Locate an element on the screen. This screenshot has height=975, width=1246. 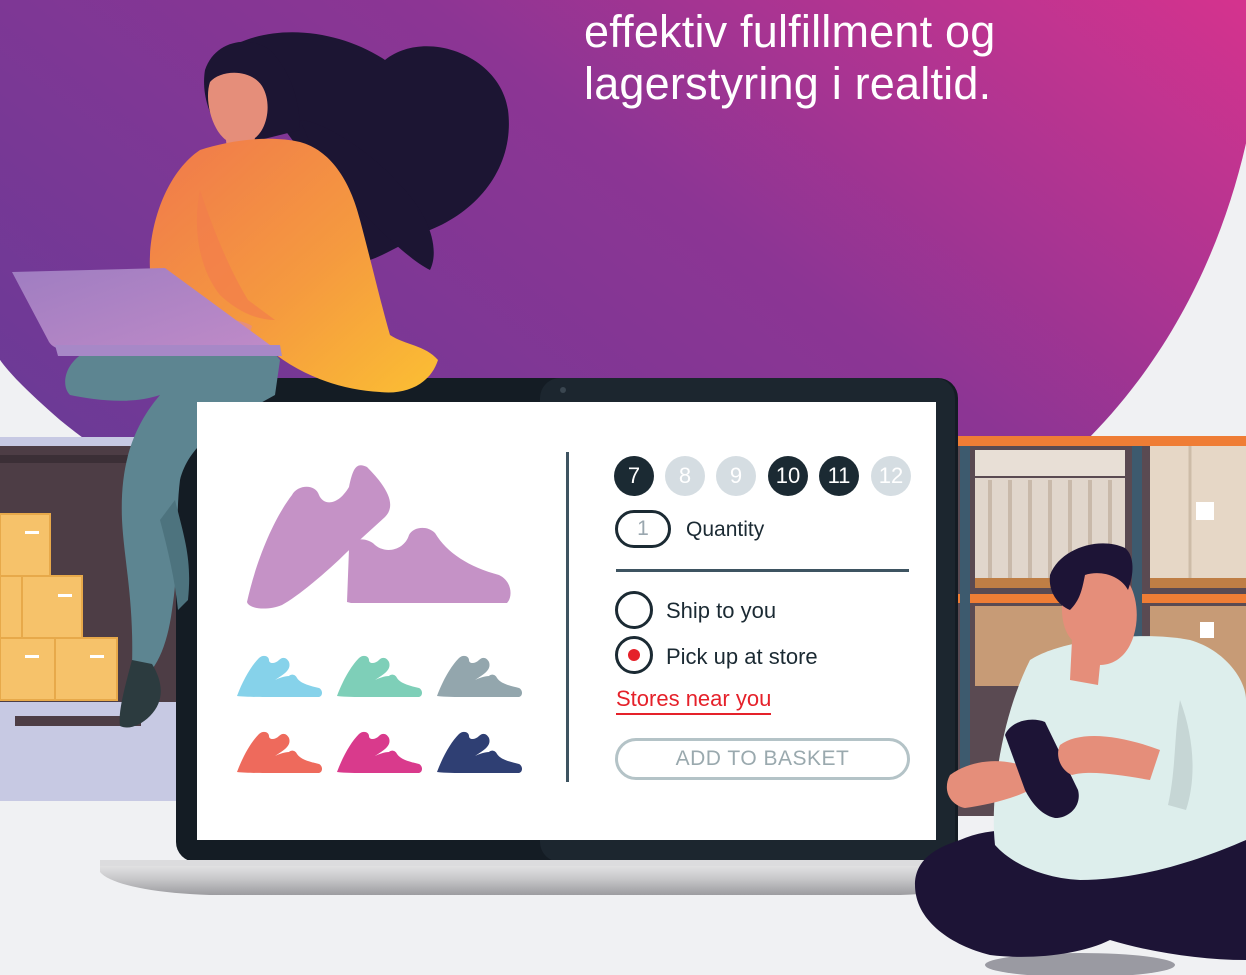
size-option: 11 is located at coordinates (839, 476).